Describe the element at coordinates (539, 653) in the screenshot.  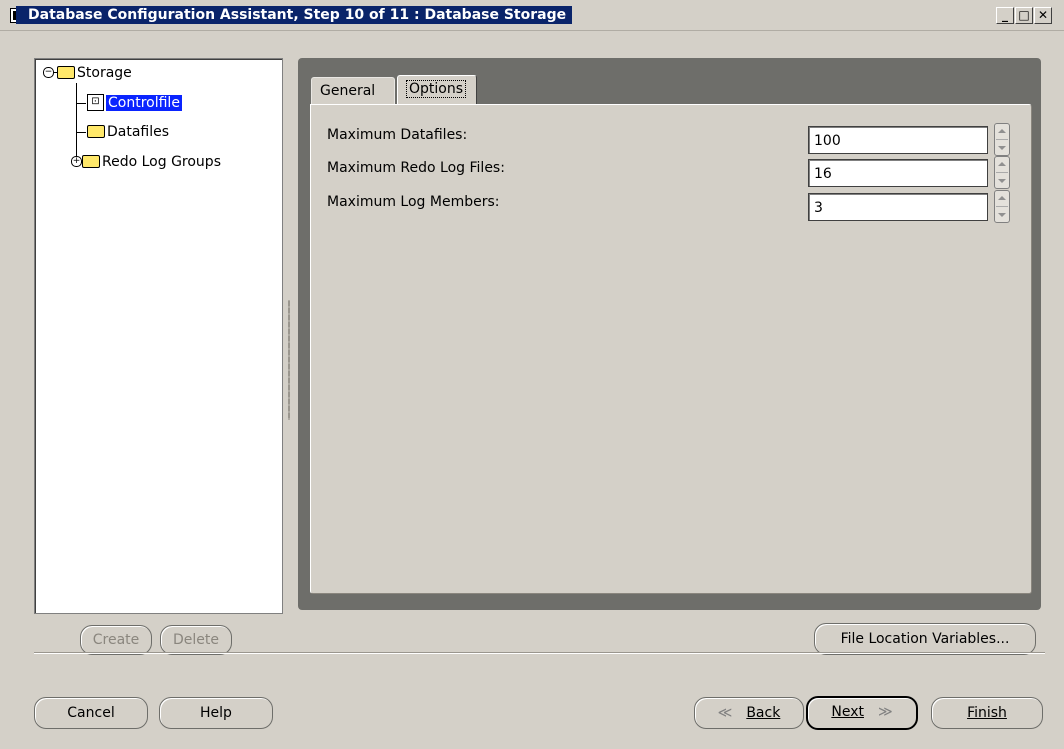
I see `footer-separator` at that location.